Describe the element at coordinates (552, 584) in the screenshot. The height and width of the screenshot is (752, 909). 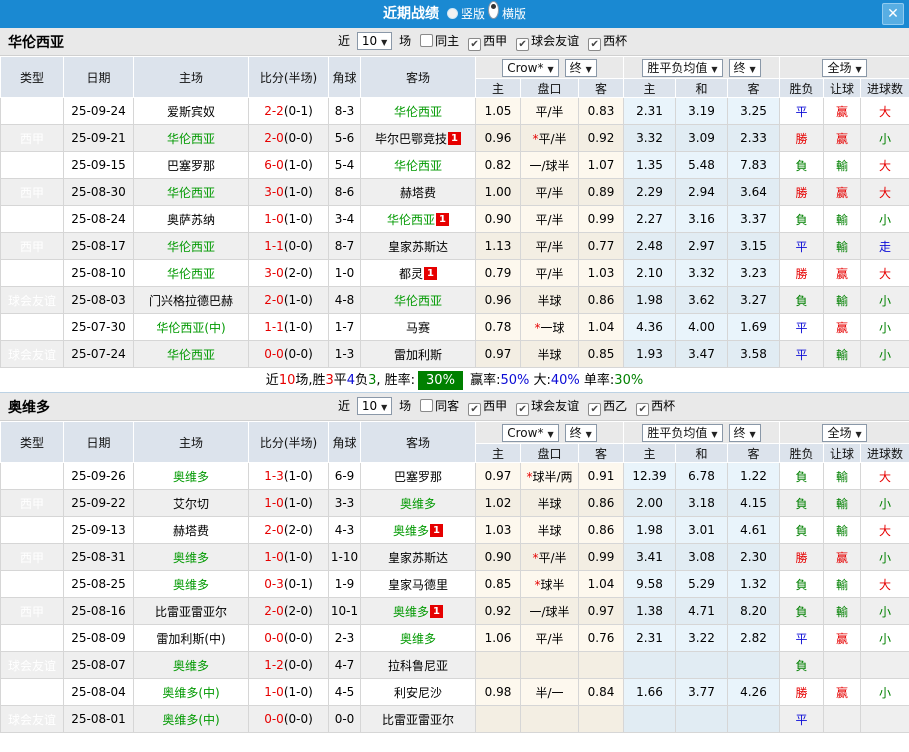
I see `handicap-value: 球半` at that location.